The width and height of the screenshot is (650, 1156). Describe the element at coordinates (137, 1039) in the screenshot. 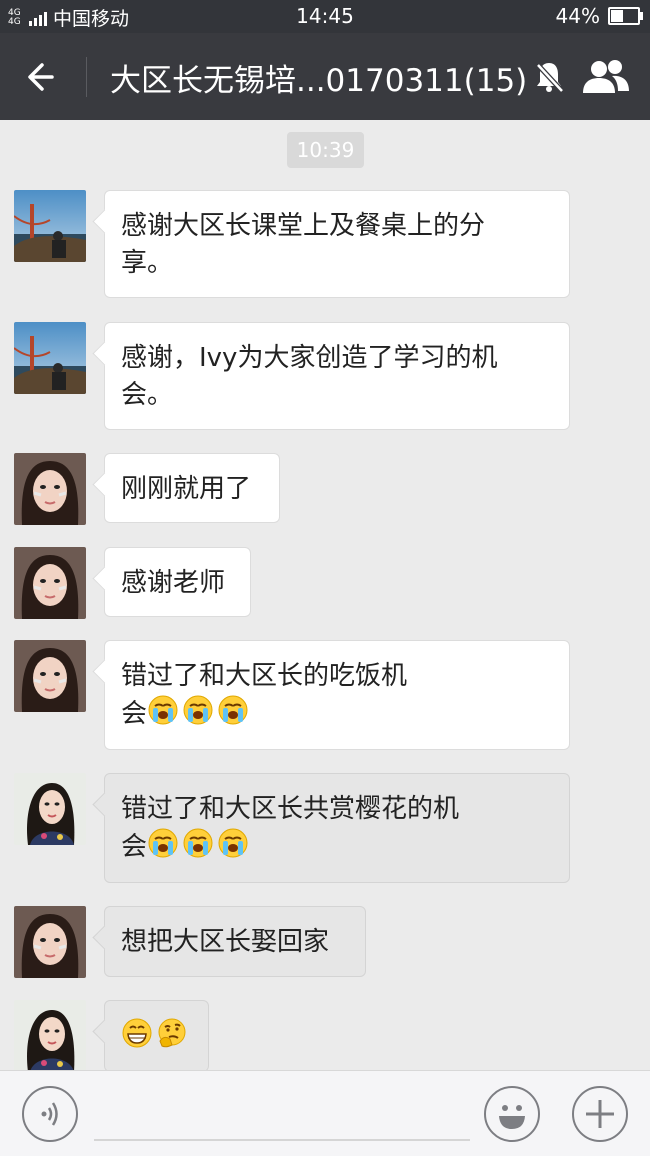

I see `grinning-face-icon` at that location.